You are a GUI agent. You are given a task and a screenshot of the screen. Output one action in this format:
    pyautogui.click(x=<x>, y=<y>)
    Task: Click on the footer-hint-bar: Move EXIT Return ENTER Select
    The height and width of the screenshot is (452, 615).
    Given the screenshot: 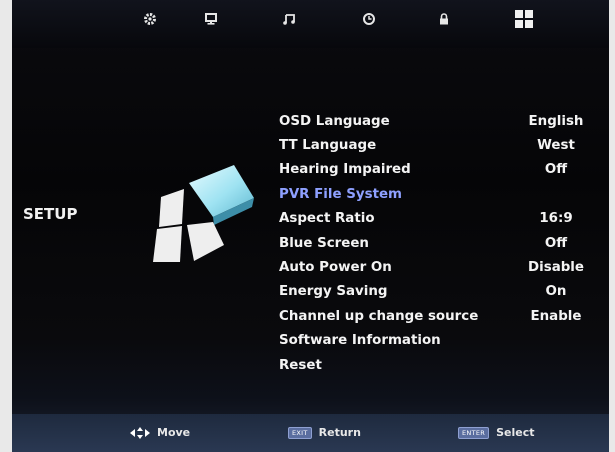 What is the action you would take?
    pyautogui.click(x=310, y=433)
    